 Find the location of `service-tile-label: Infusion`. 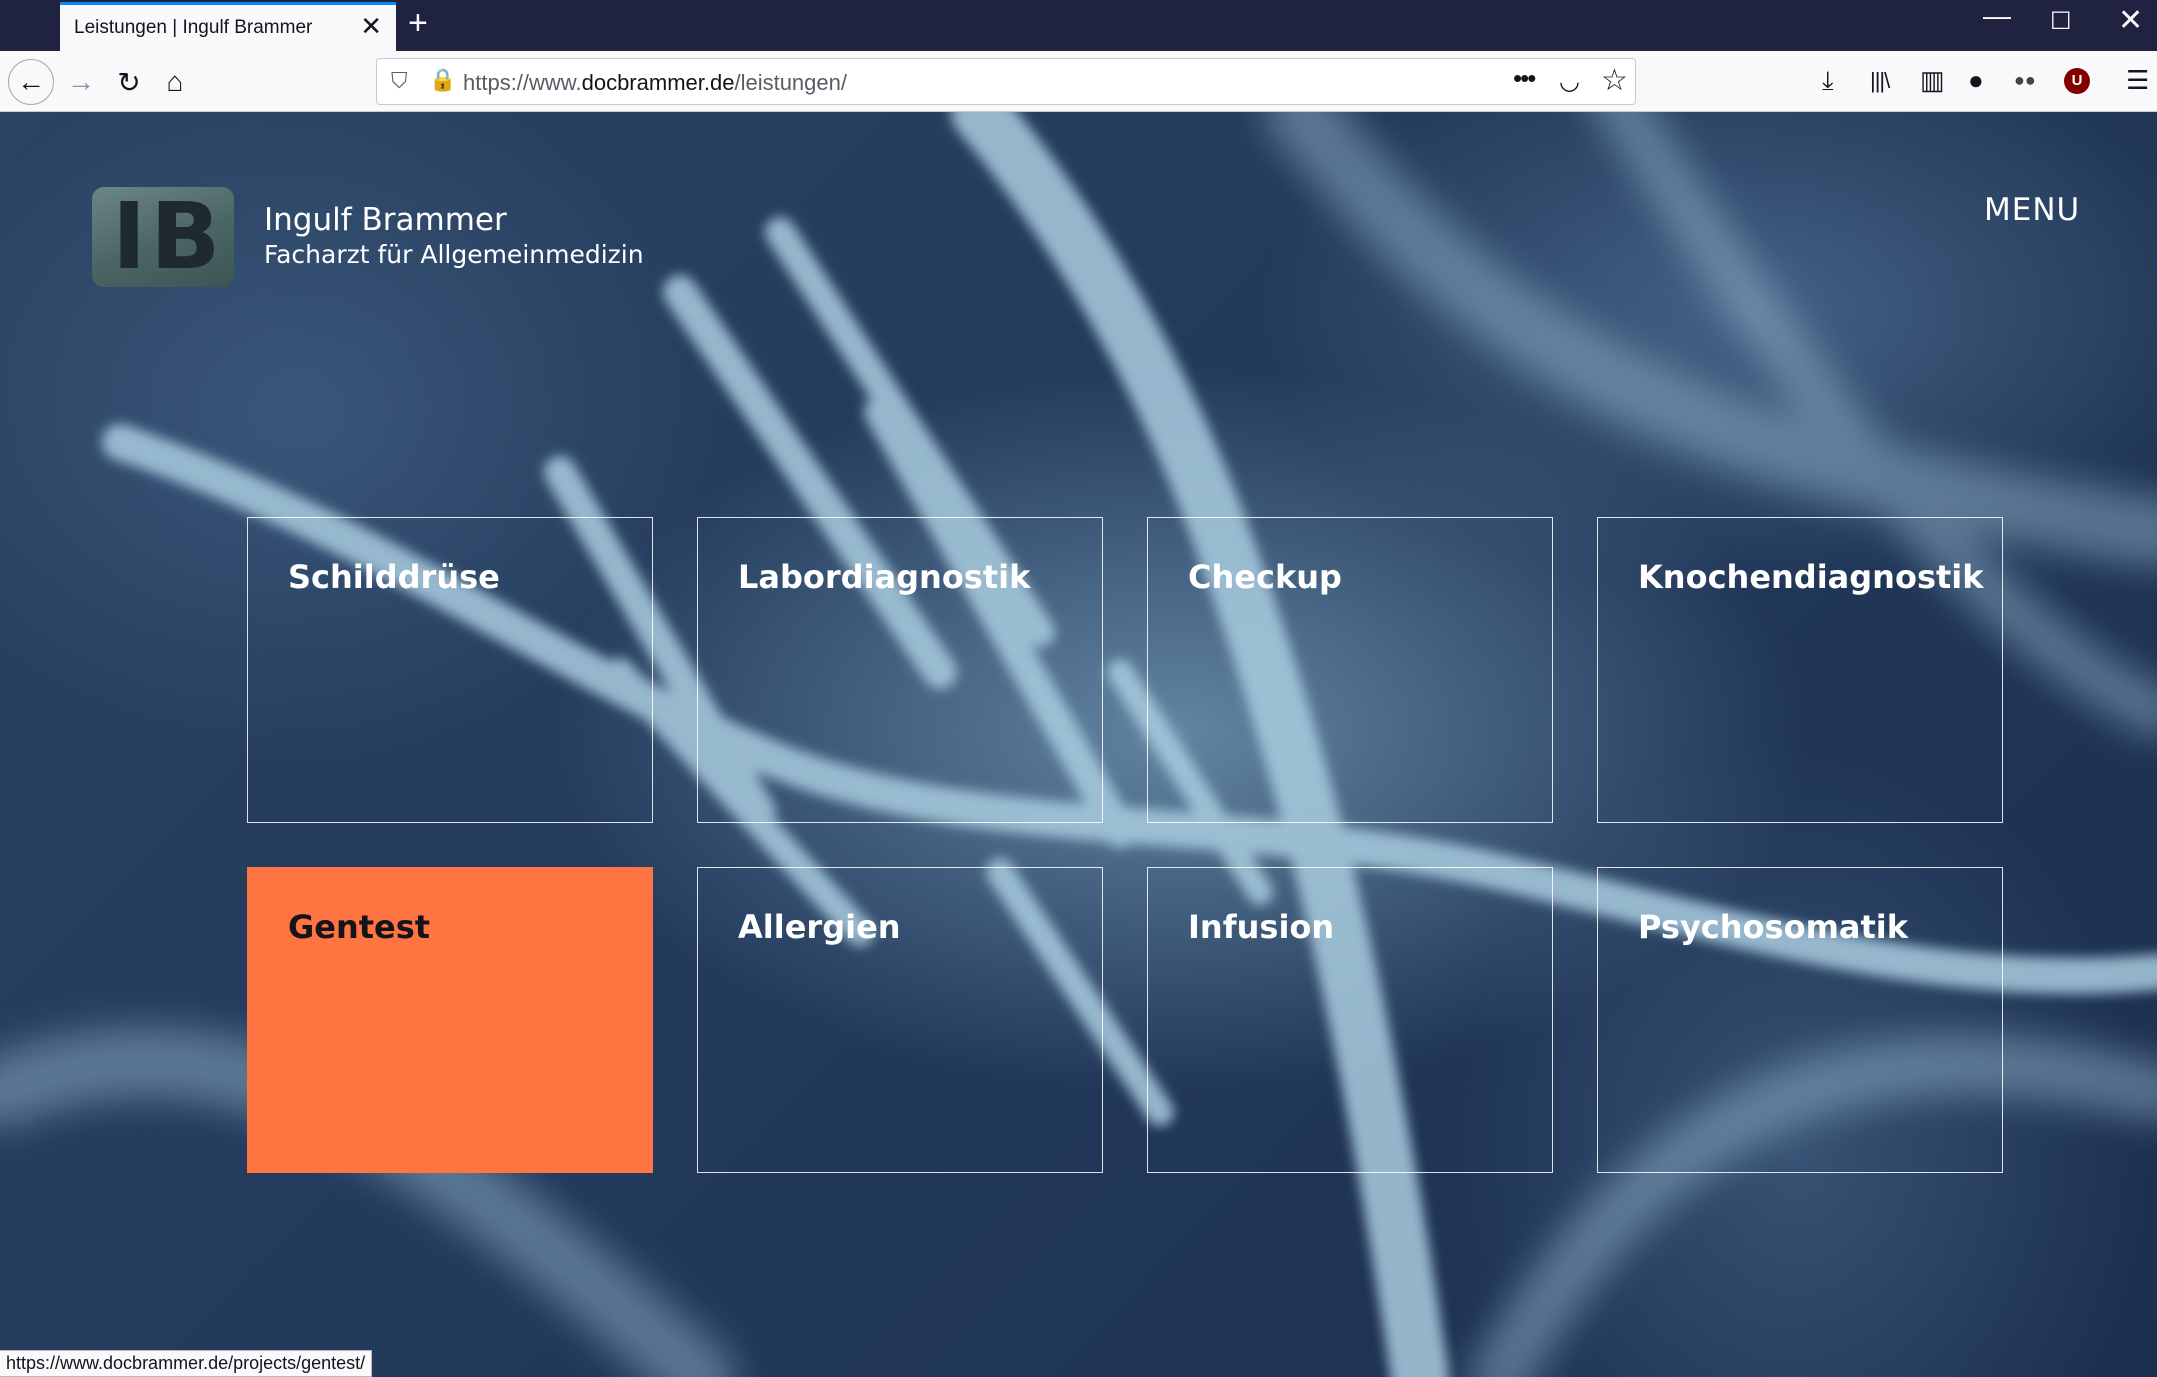

service-tile-label: Infusion is located at coordinates (1261, 927).